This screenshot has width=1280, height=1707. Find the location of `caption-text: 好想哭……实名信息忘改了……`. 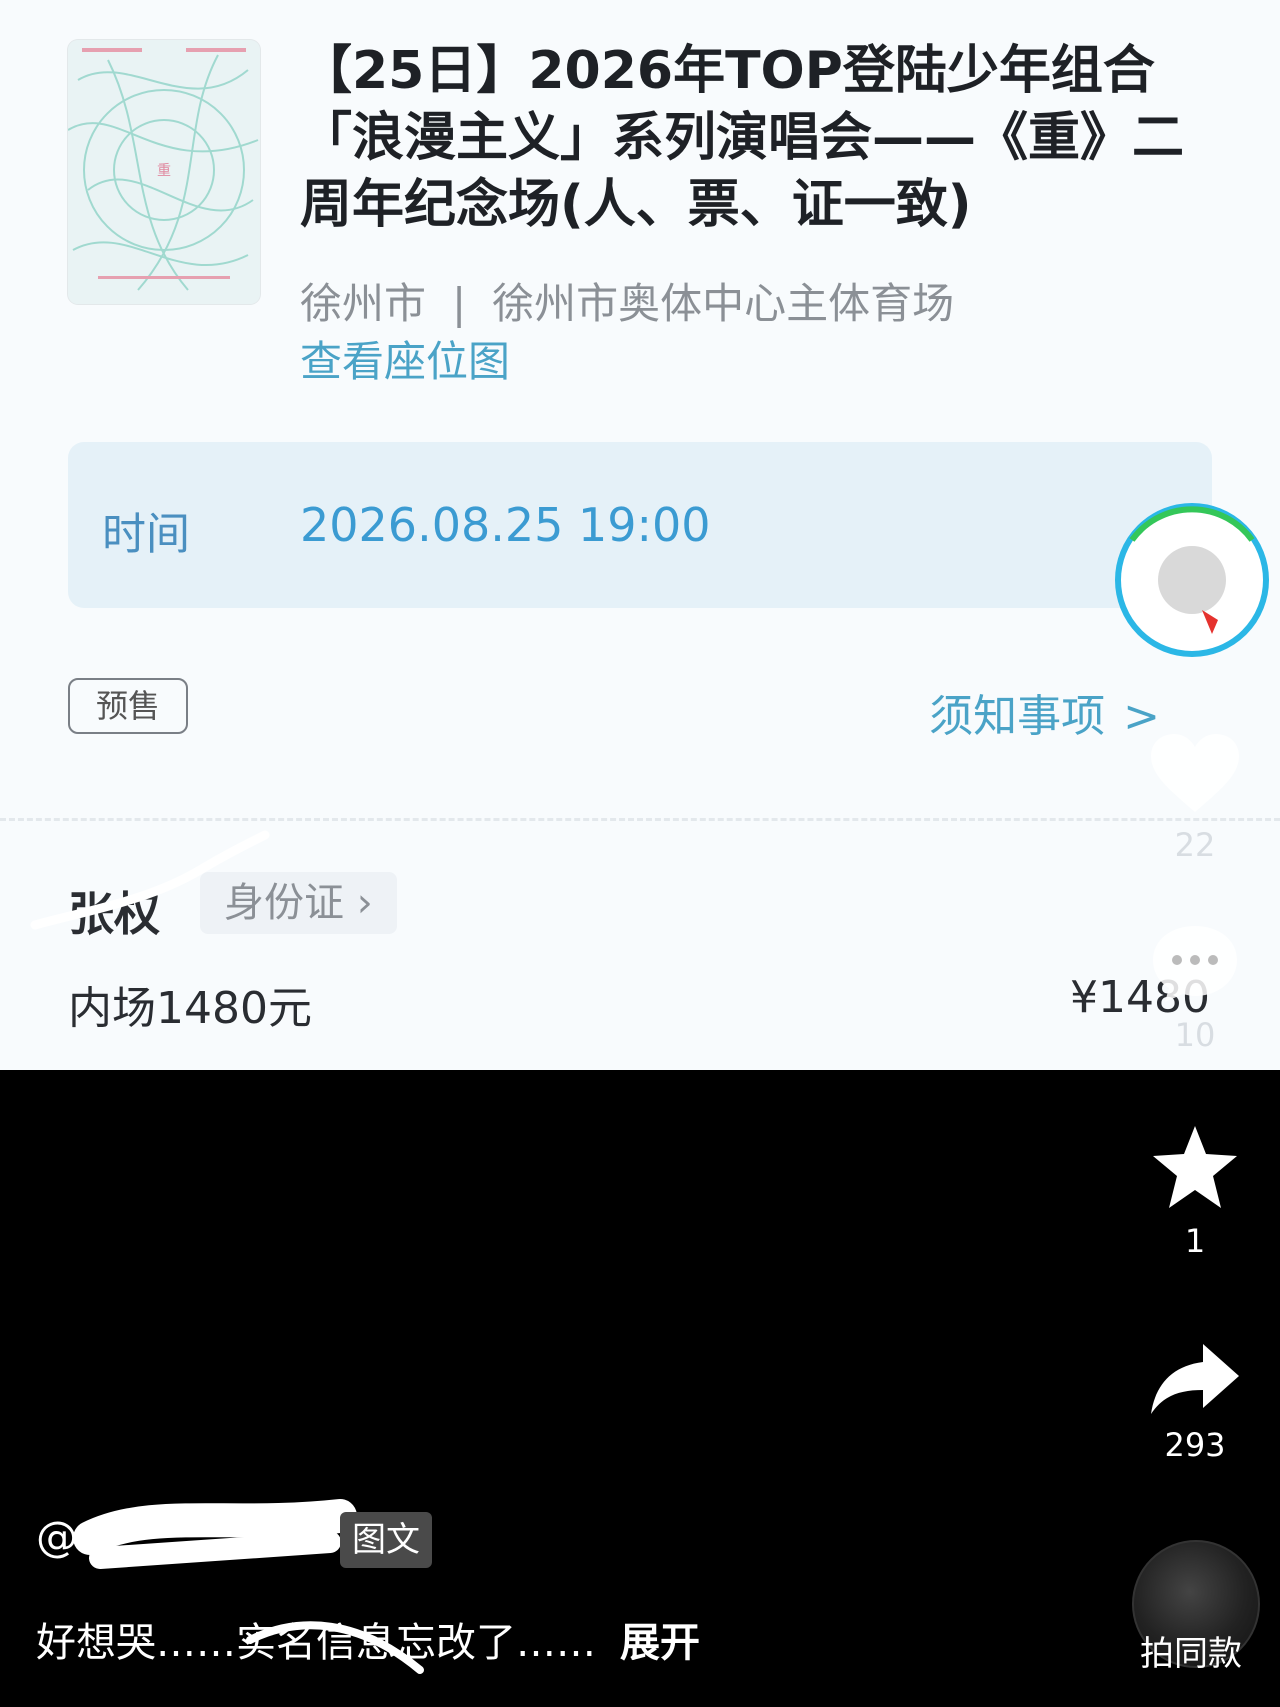

caption-text: 好想哭……实名信息忘改了…… is located at coordinates (316, 1643).